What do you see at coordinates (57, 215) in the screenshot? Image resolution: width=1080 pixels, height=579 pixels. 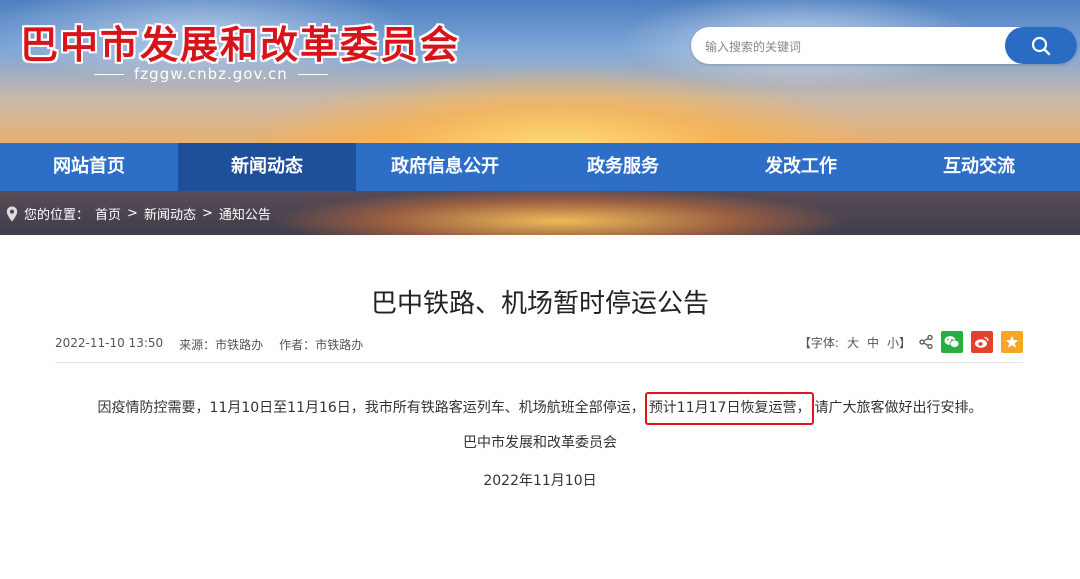 I see `breadcrumb-prefix: 您的位置：` at bounding box center [57, 215].